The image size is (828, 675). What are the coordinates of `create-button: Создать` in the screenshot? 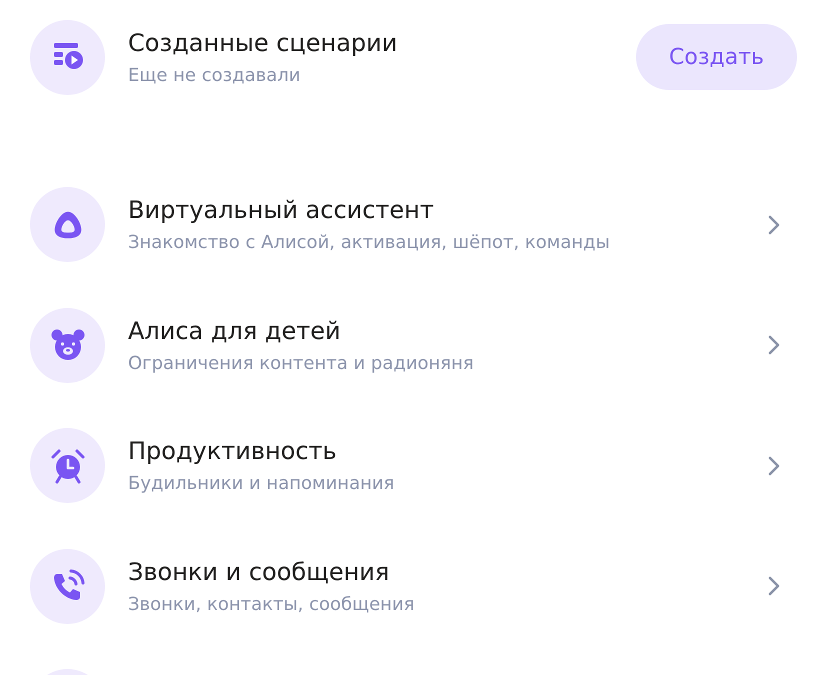 It's located at (716, 57).